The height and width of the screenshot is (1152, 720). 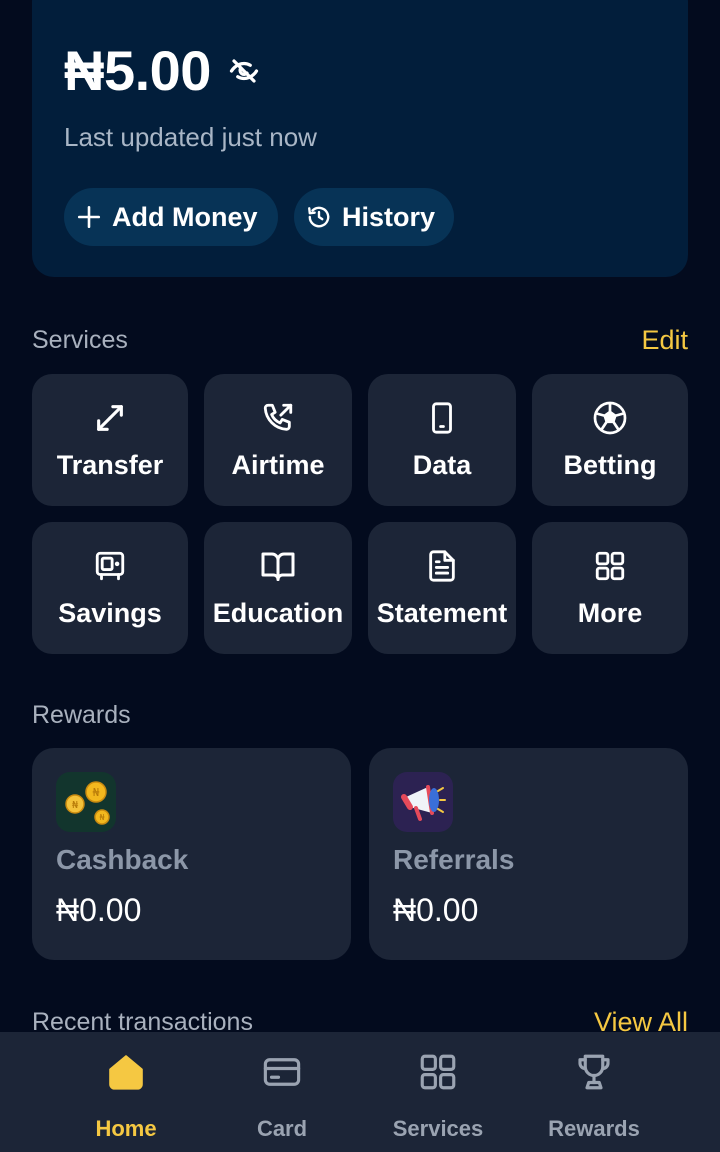 I want to click on nav-label: Services, so click(x=438, y=1128).